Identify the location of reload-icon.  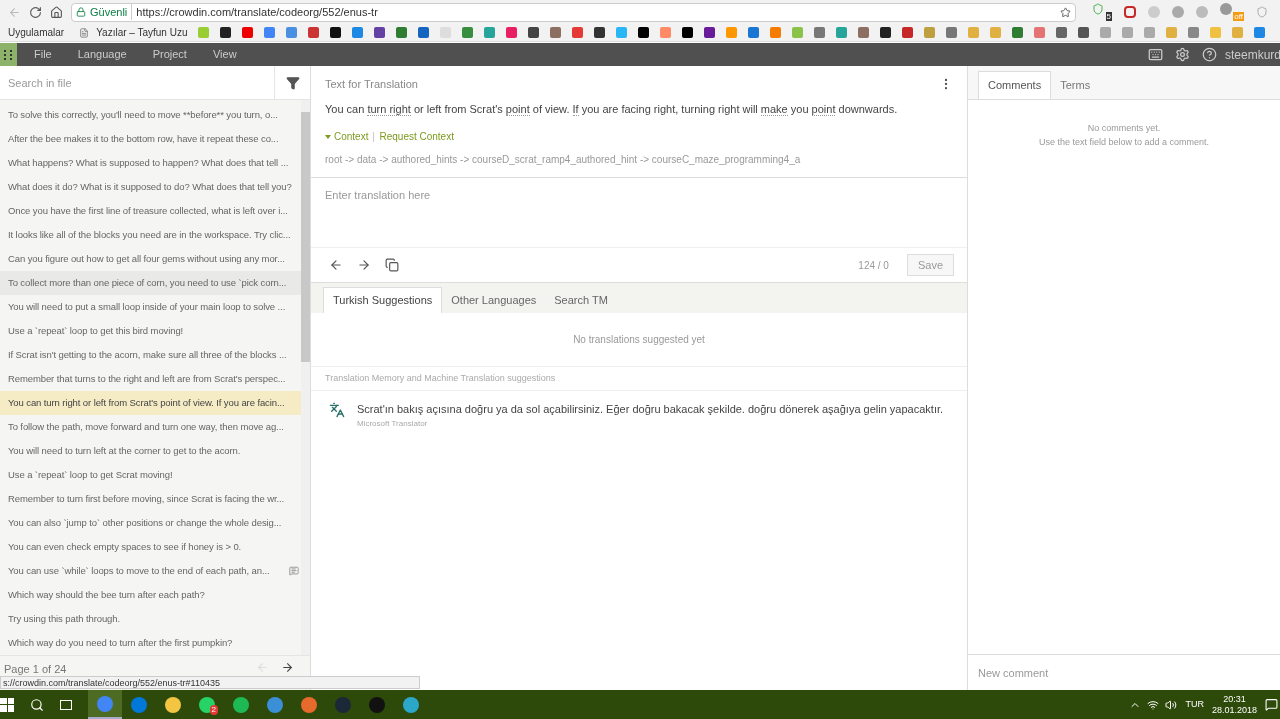
(35, 12).